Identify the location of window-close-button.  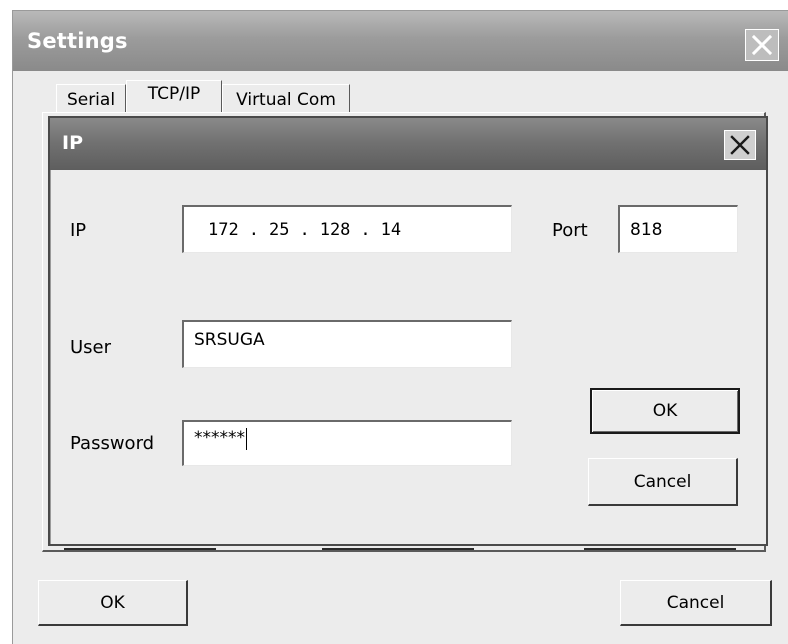
(762, 45).